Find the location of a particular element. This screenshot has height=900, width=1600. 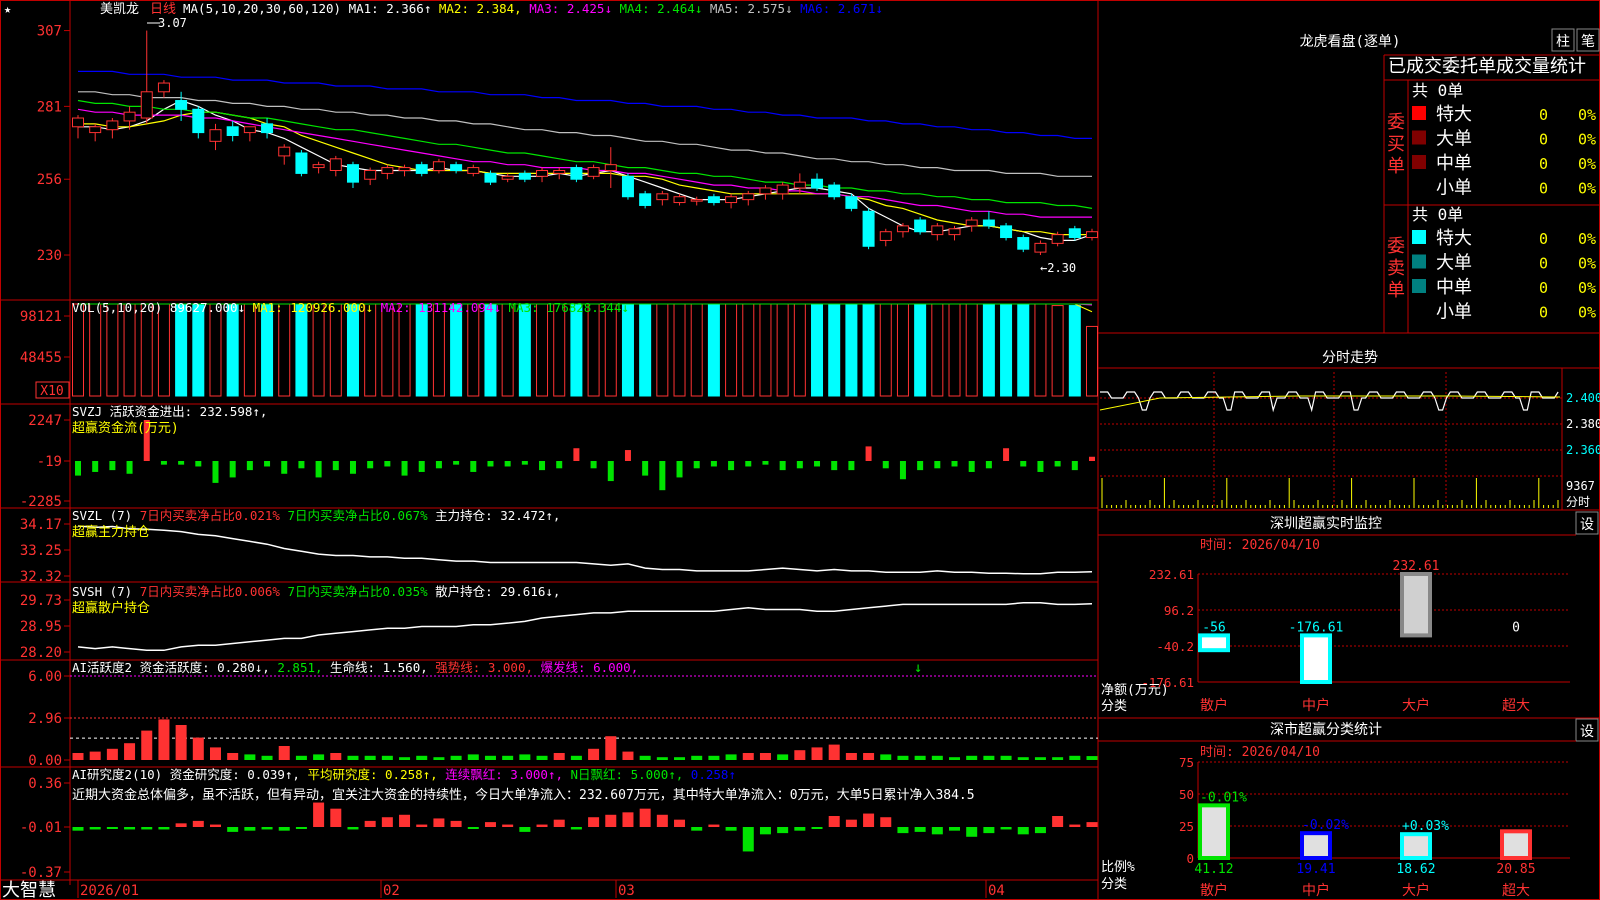

star-icon: ★ is located at coordinates (7, 9).